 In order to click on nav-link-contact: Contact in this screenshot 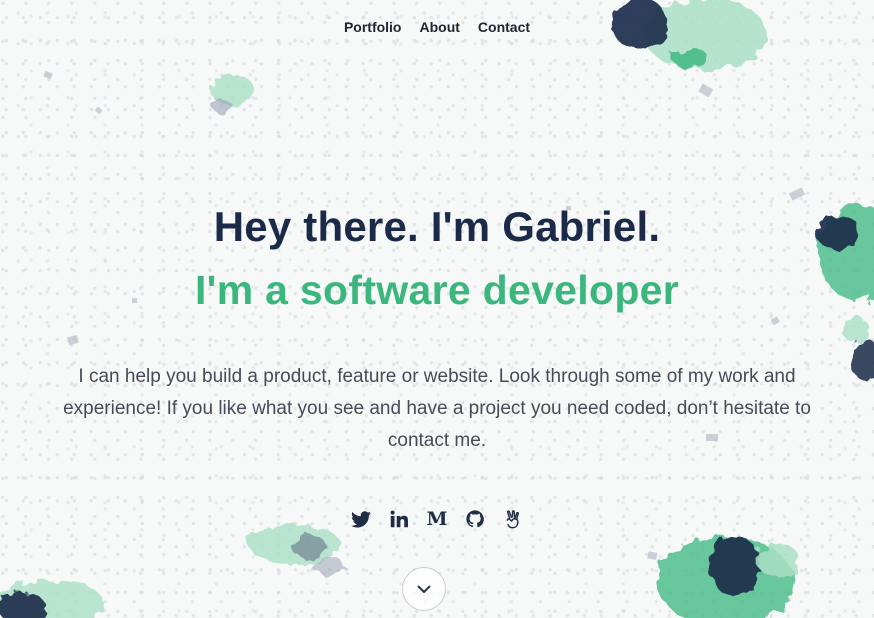, I will do `click(504, 27)`.